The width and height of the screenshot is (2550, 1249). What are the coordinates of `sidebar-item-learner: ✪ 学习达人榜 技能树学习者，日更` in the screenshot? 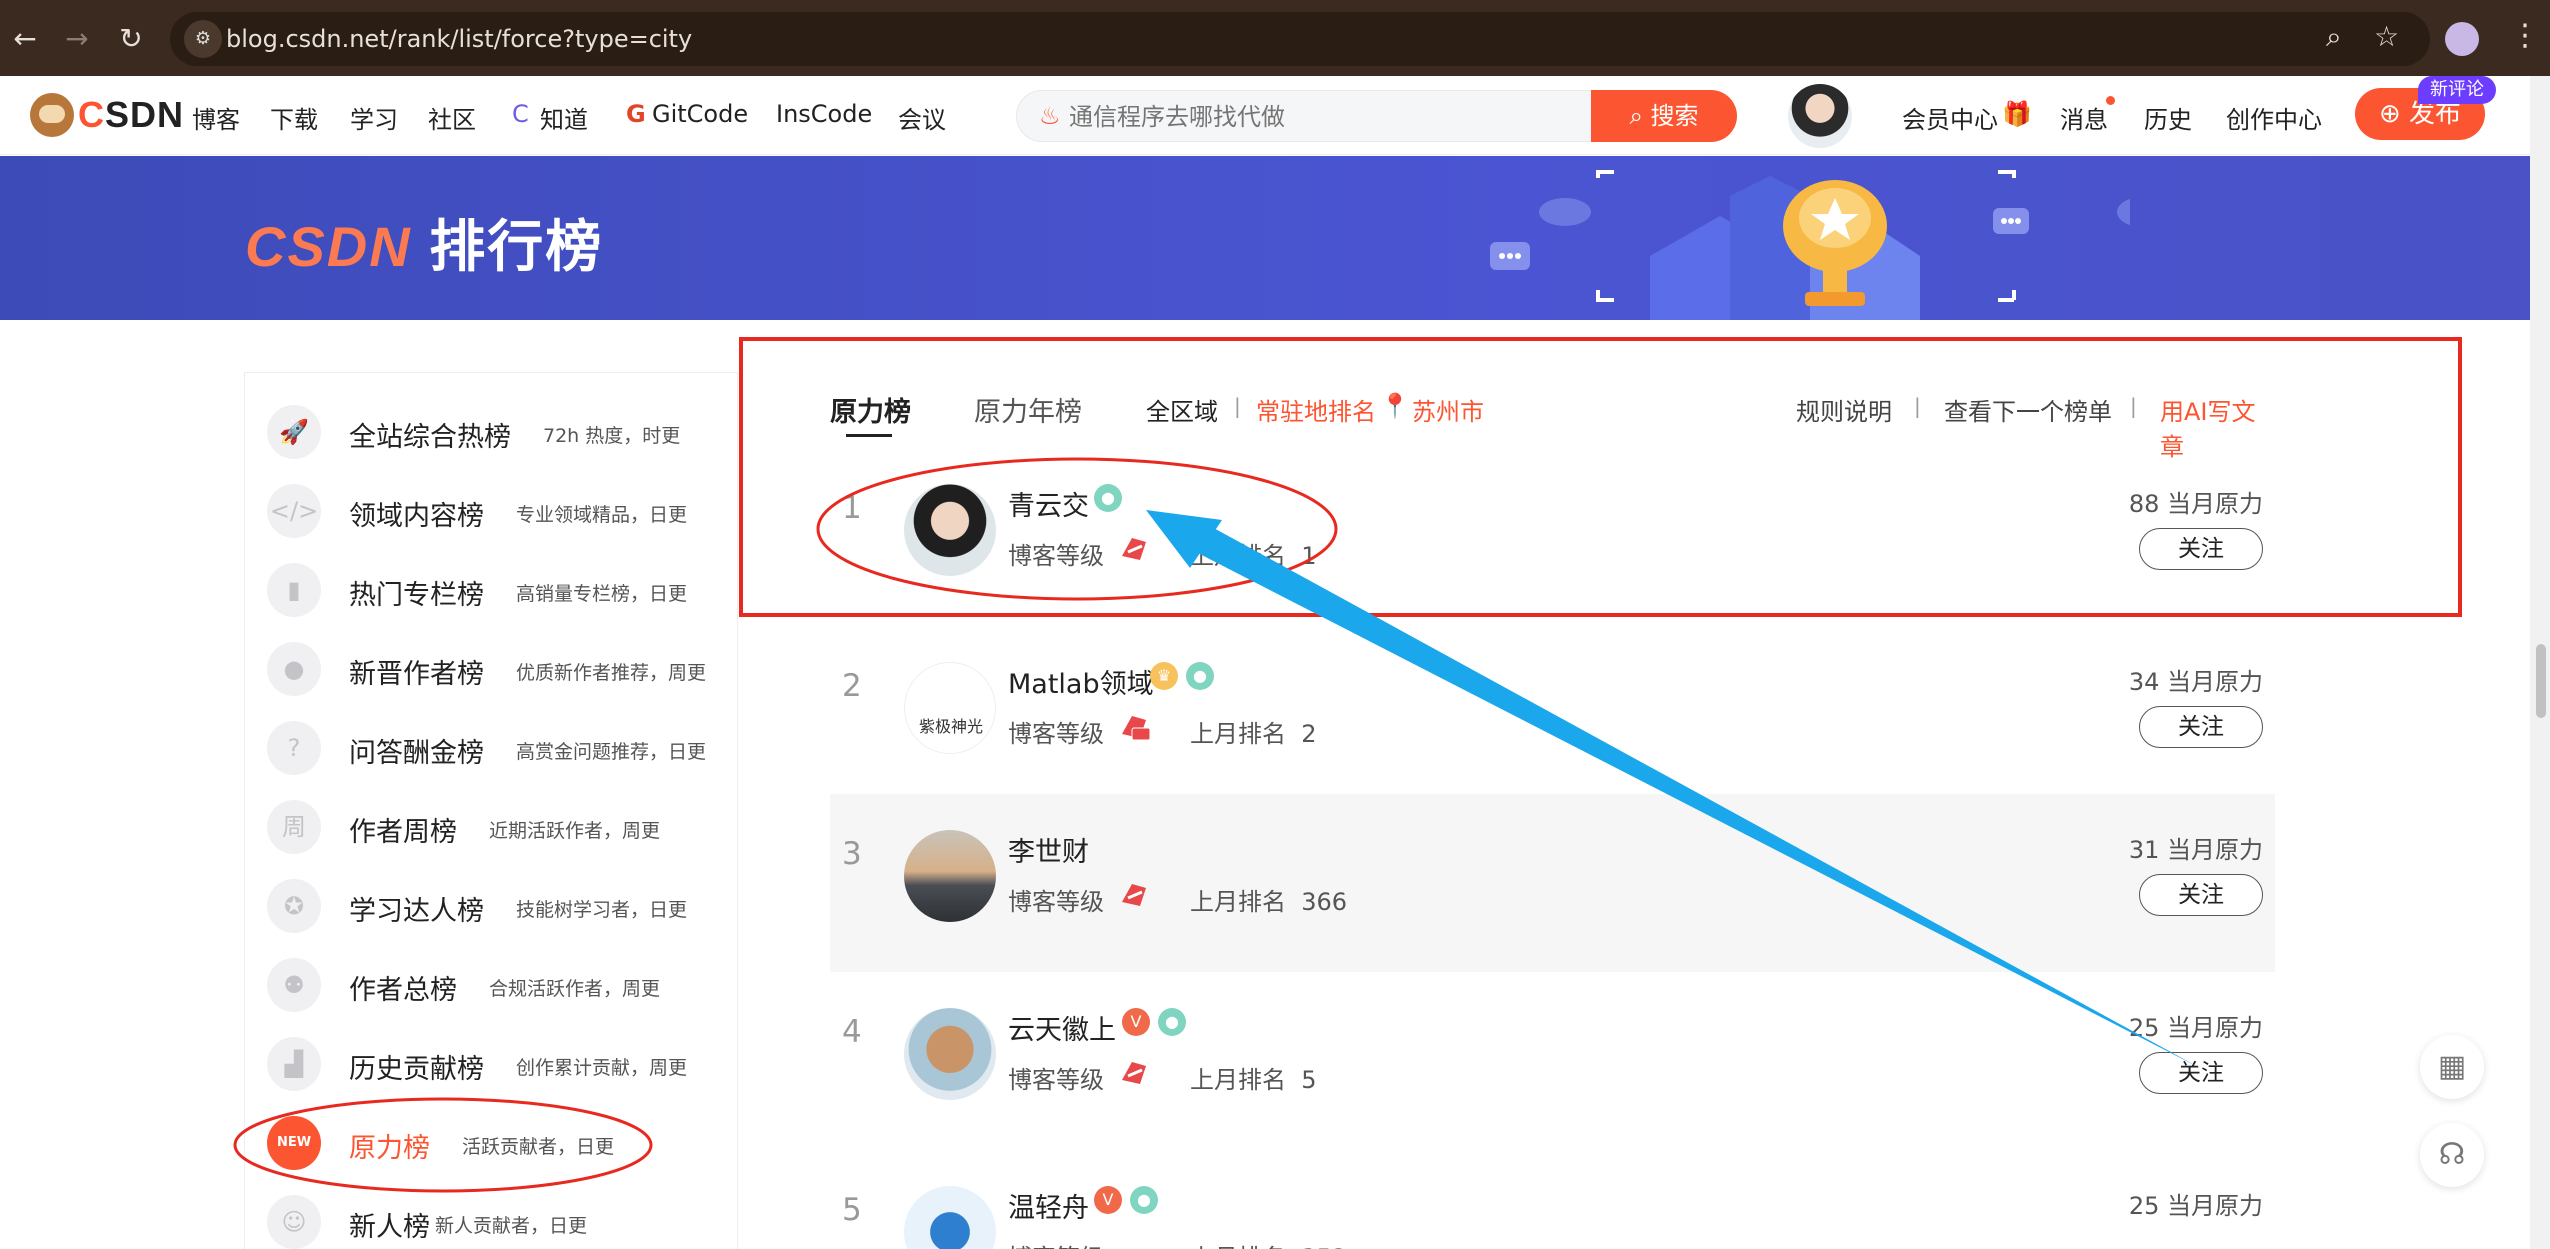 It's located at (497, 905).